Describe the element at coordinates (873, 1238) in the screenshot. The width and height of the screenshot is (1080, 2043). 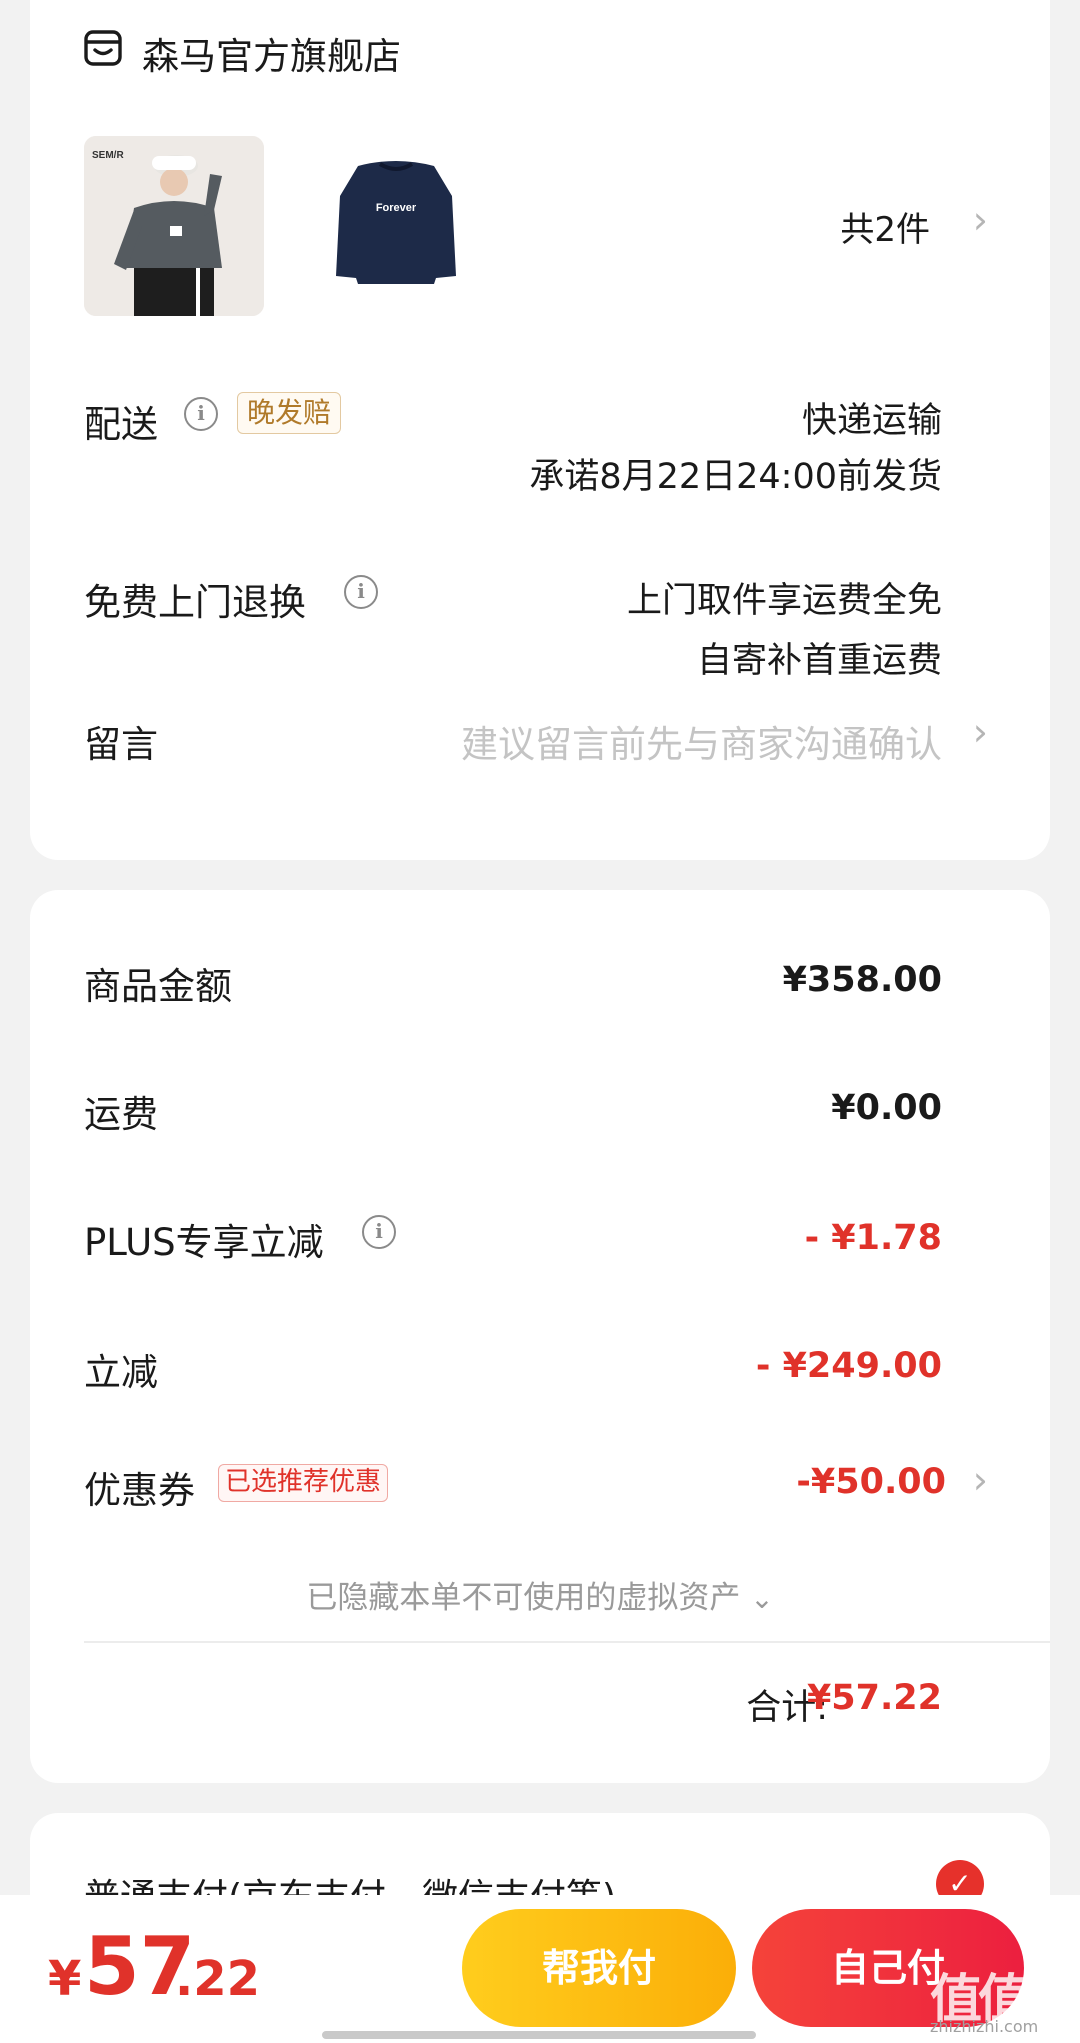
I see `plus-discount-value: - ¥1.78` at that location.